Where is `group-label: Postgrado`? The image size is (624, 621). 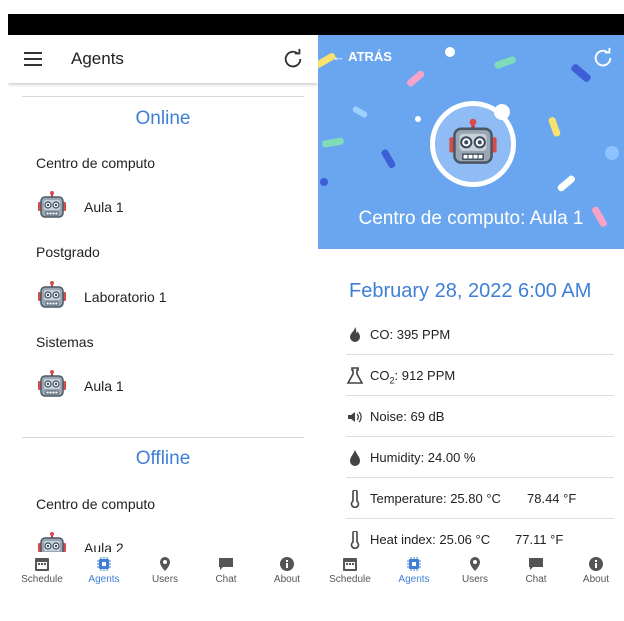
group-label: Postgrado is located at coordinates (68, 252).